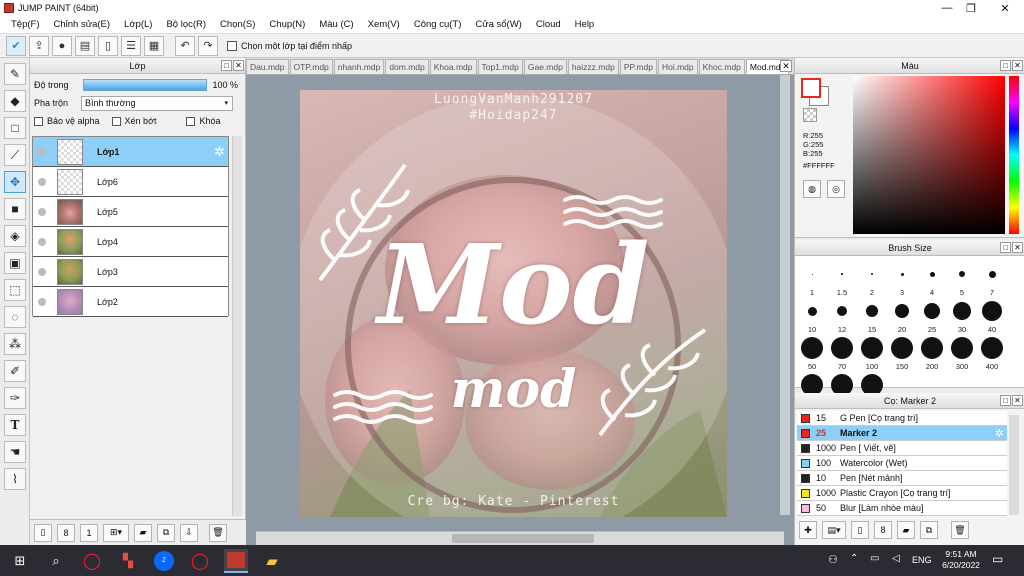 The image size is (1024, 576). Describe the element at coordinates (15, 236) in the screenshot. I see `bucket-tool: ◈` at that location.